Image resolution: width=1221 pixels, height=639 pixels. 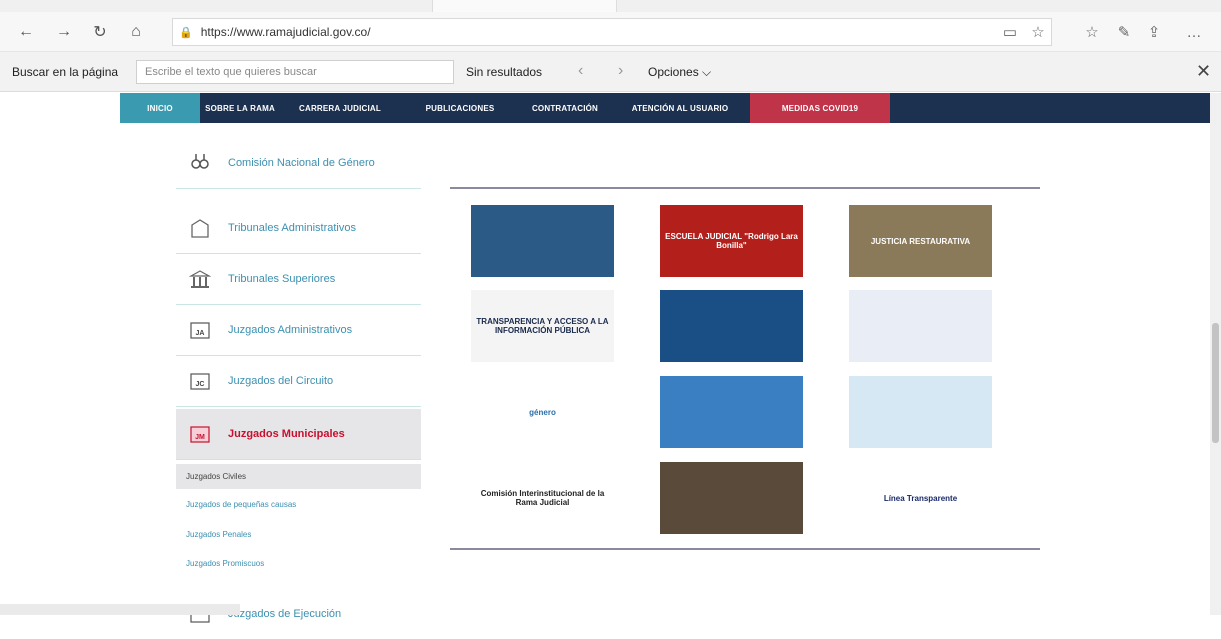 I want to click on nav-item-0: Inicio, so click(x=160, y=108).